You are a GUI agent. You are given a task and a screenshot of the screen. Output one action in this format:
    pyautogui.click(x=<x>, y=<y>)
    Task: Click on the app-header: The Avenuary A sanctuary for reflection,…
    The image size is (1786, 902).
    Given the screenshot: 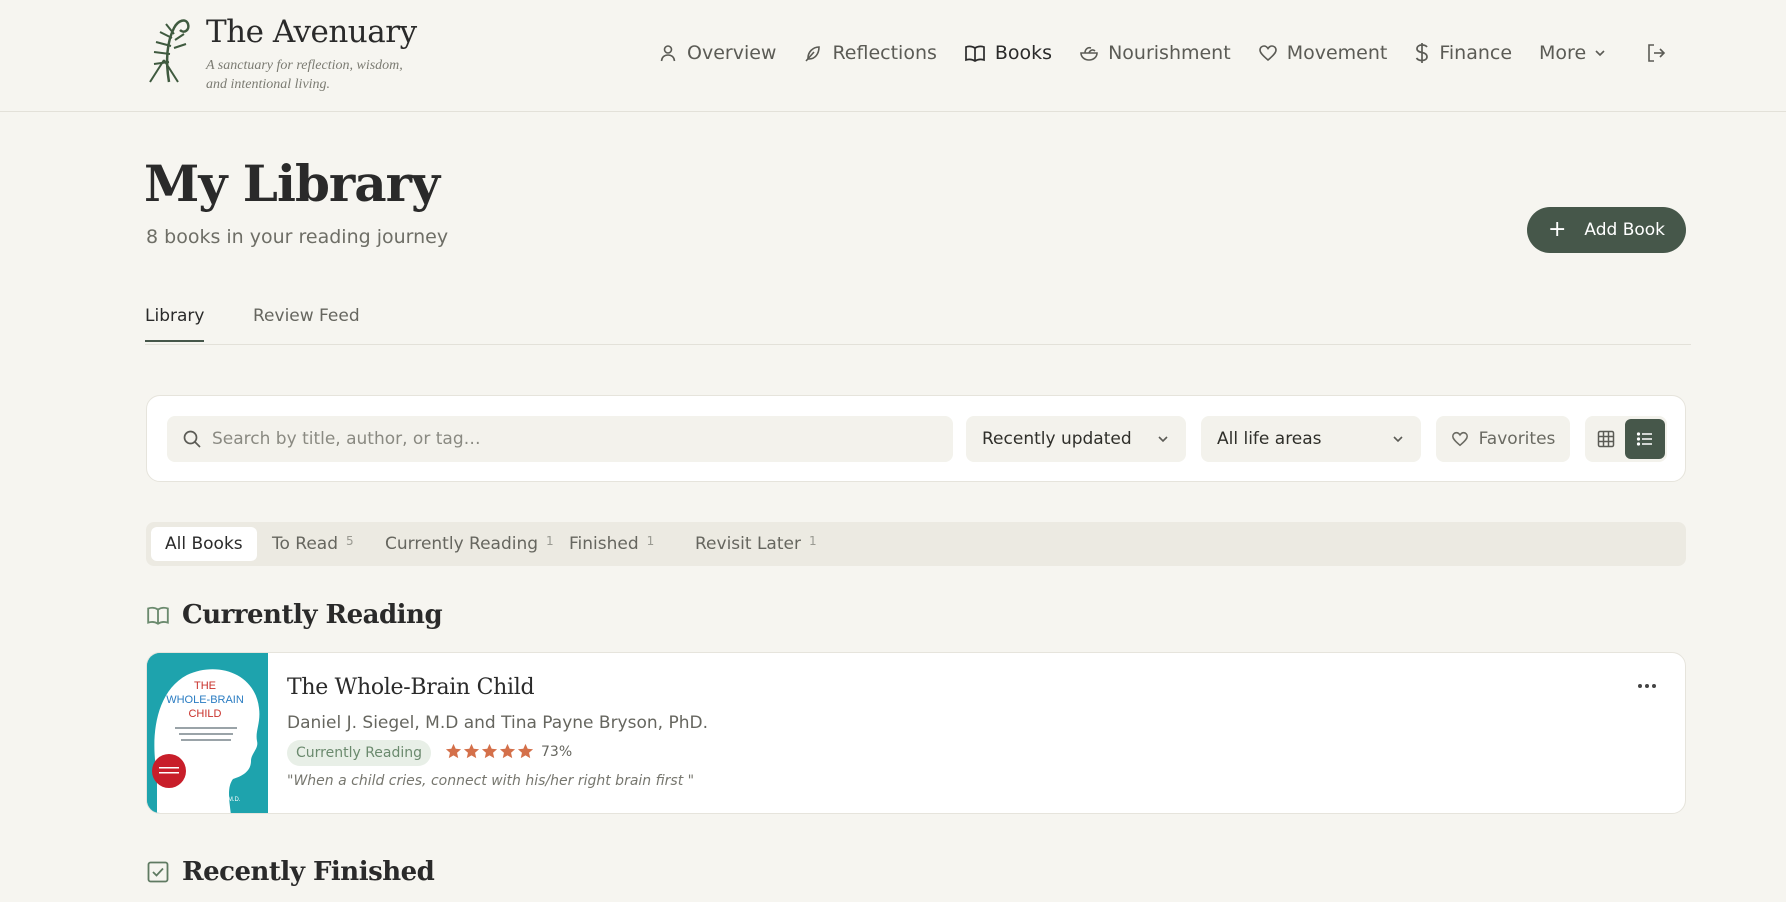 What is the action you would take?
    pyautogui.click(x=893, y=56)
    